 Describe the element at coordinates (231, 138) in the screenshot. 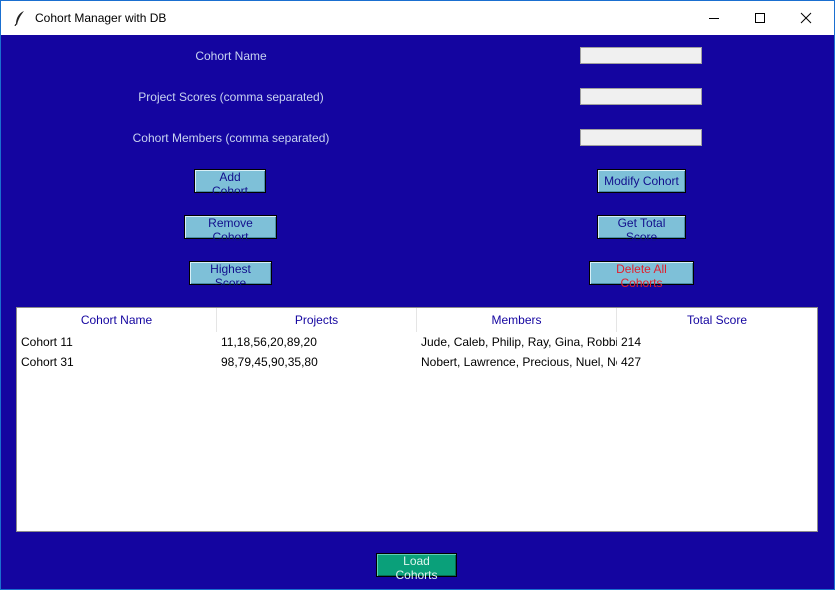

I see `cohort-members-label: Cohort Members (comma separated)` at that location.